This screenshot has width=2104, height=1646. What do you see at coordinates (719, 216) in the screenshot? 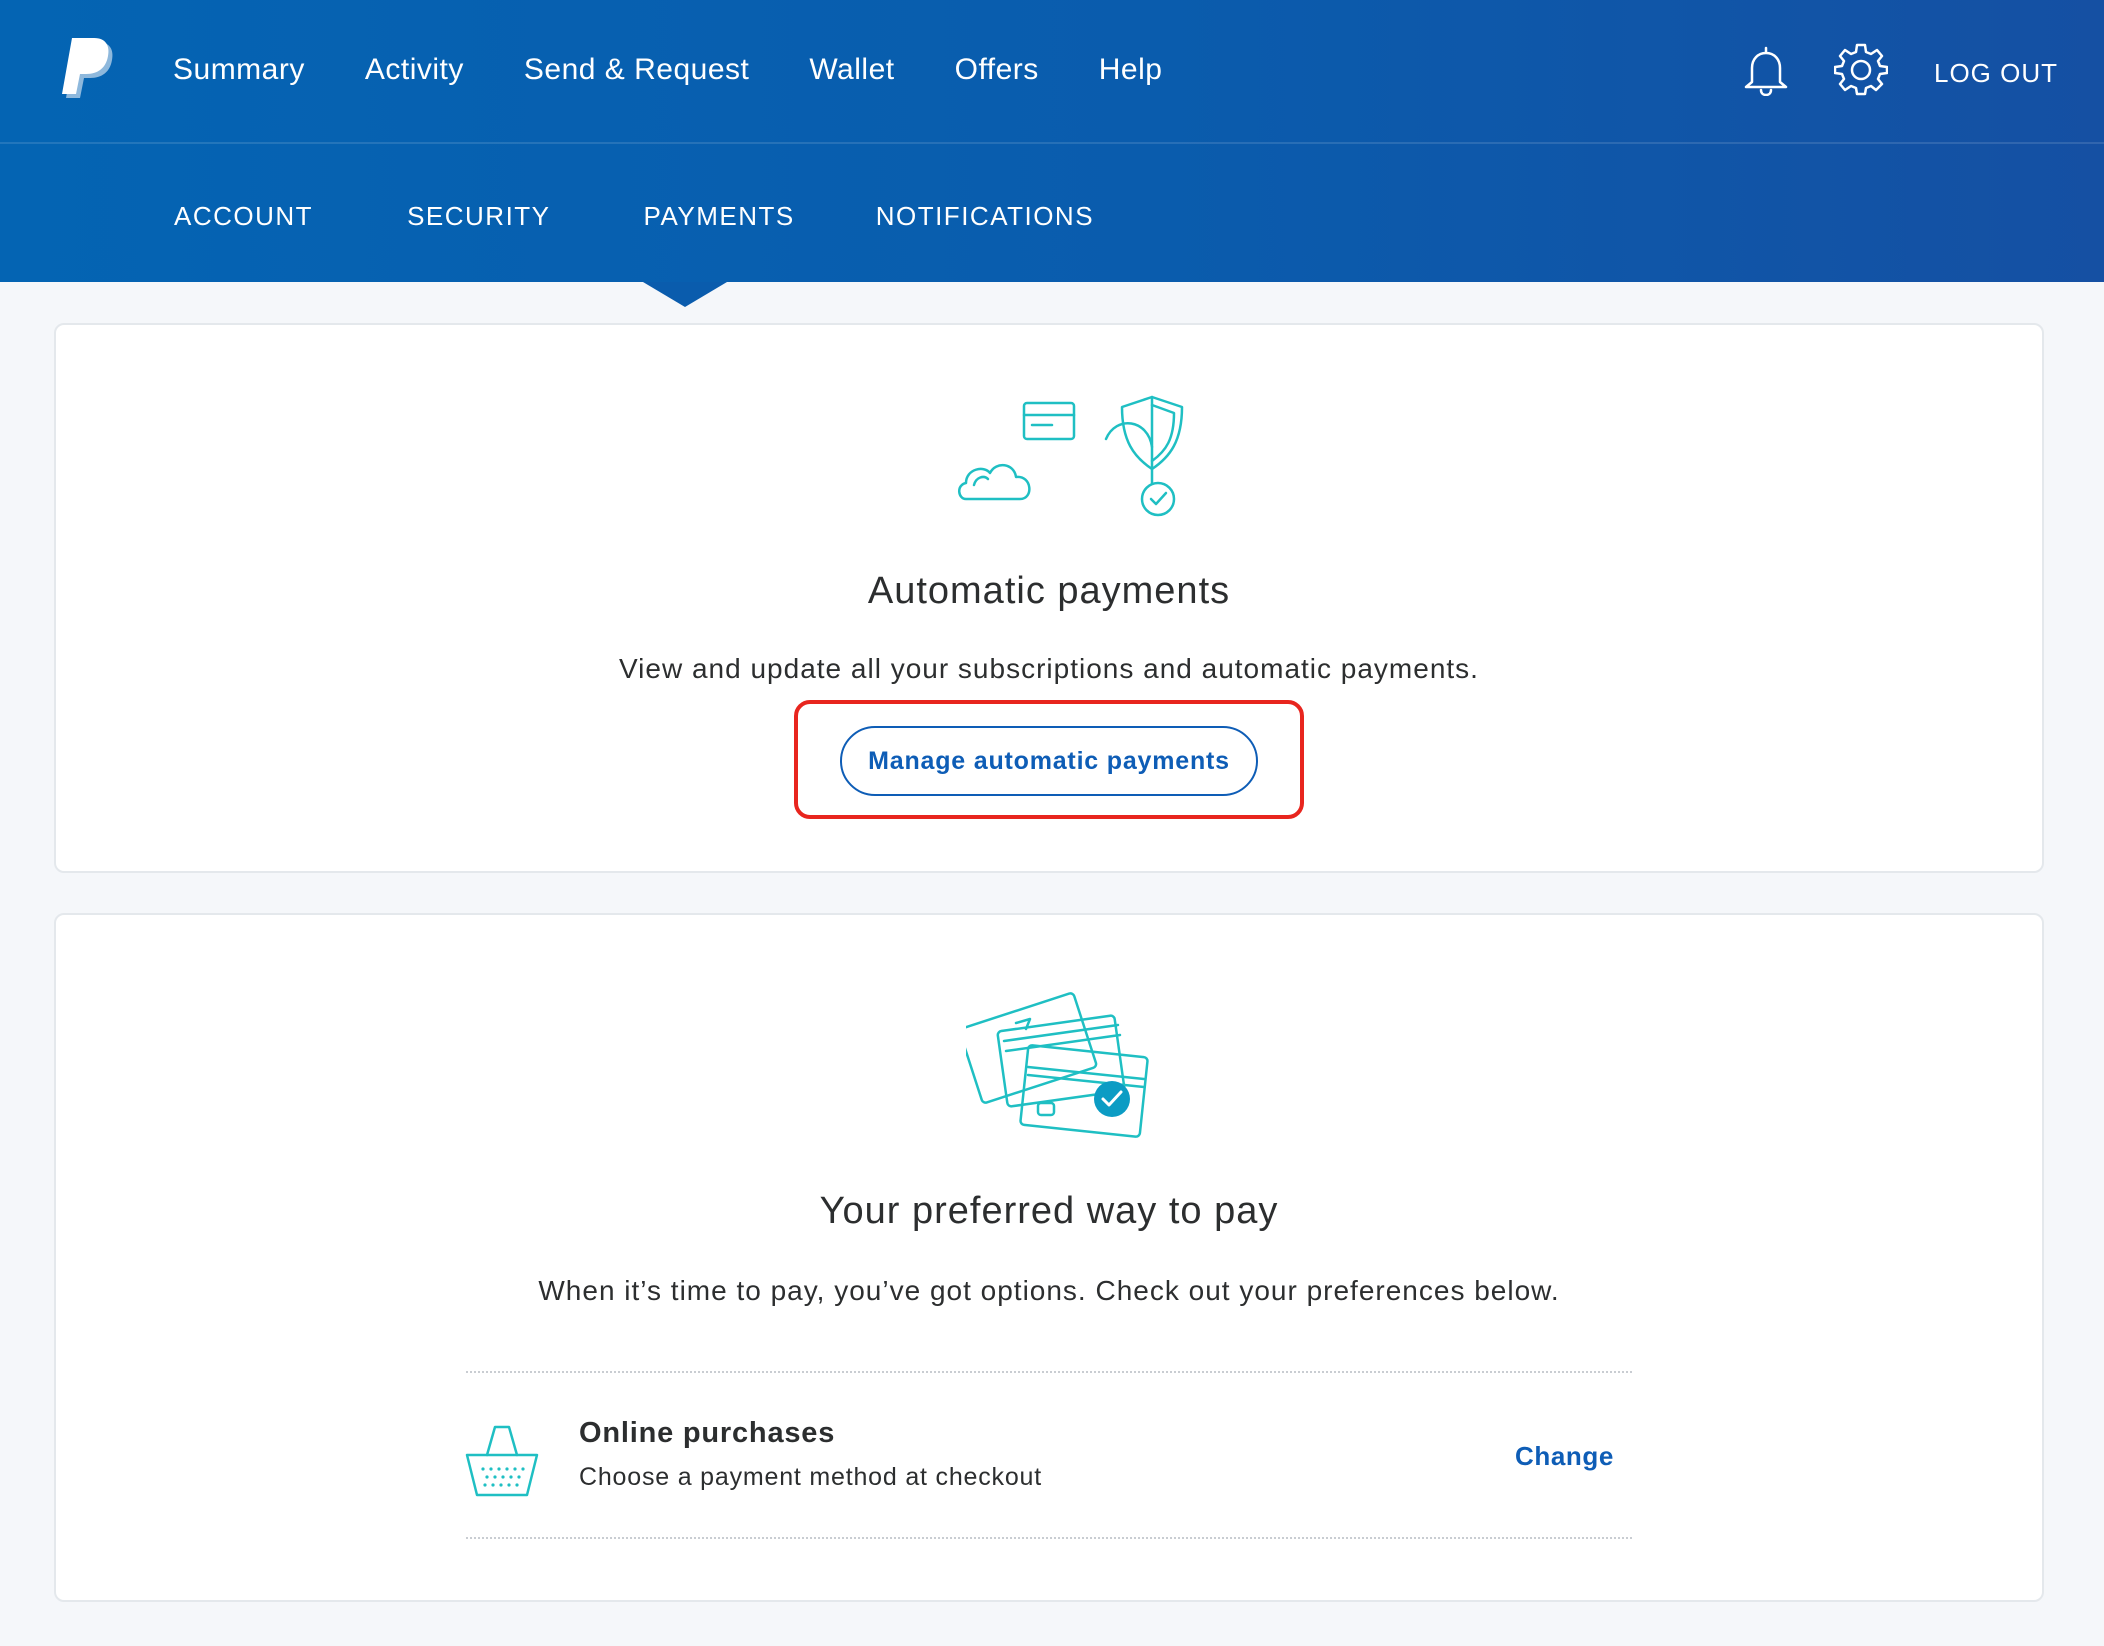
I see `tab-payments: PAYMENTS` at bounding box center [719, 216].